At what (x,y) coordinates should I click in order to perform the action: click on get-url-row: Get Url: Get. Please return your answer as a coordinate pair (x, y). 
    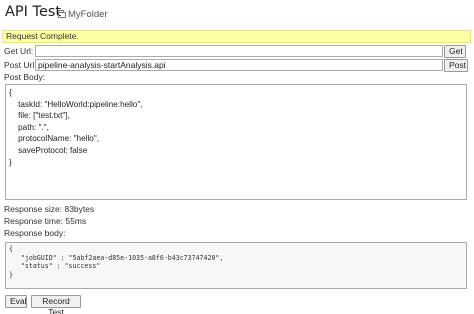
    Looking at the image, I should click on (235, 51).